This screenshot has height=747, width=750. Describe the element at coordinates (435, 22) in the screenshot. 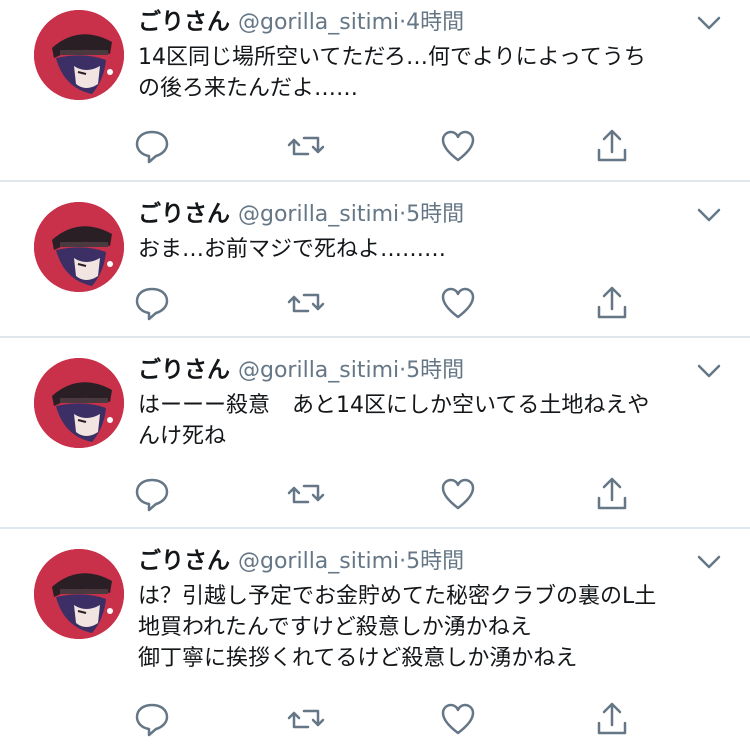

I see `timestamp: 4時間` at that location.